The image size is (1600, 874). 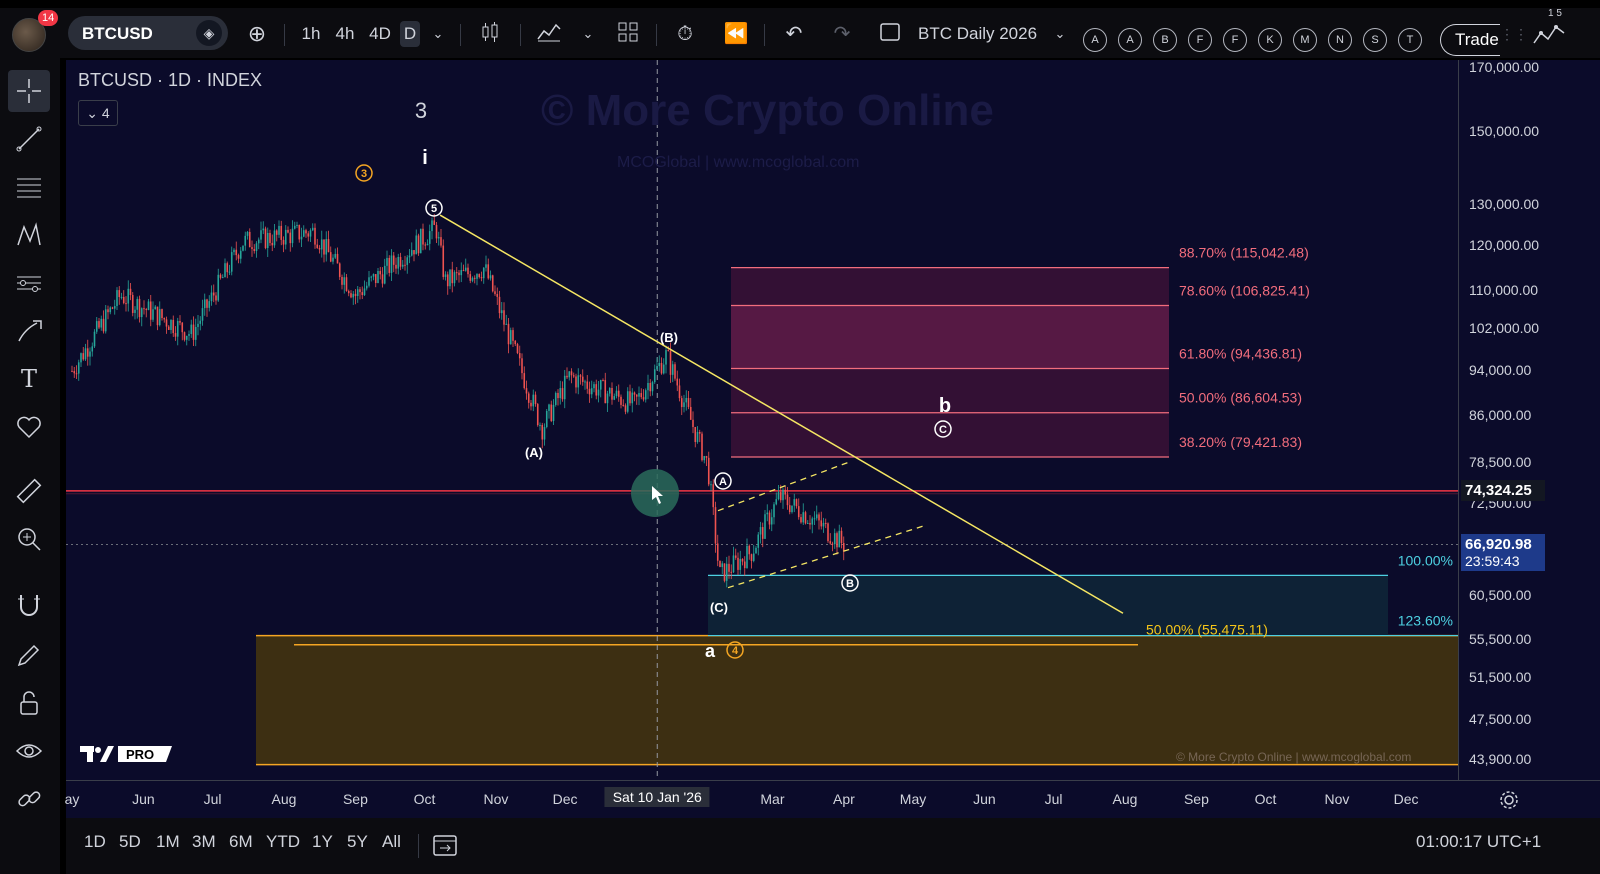 I want to click on layout-square-icon, so click(x=890, y=34).